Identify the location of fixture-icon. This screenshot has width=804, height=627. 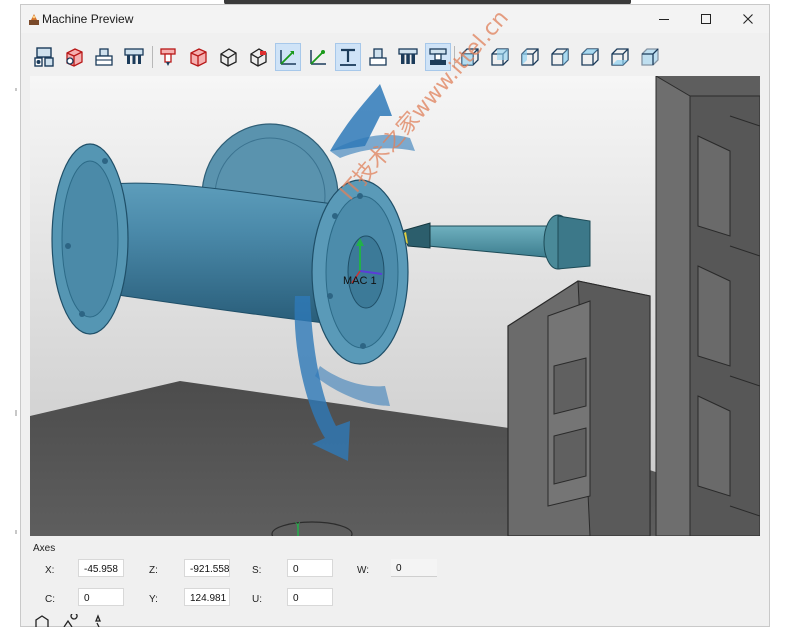
(104, 57).